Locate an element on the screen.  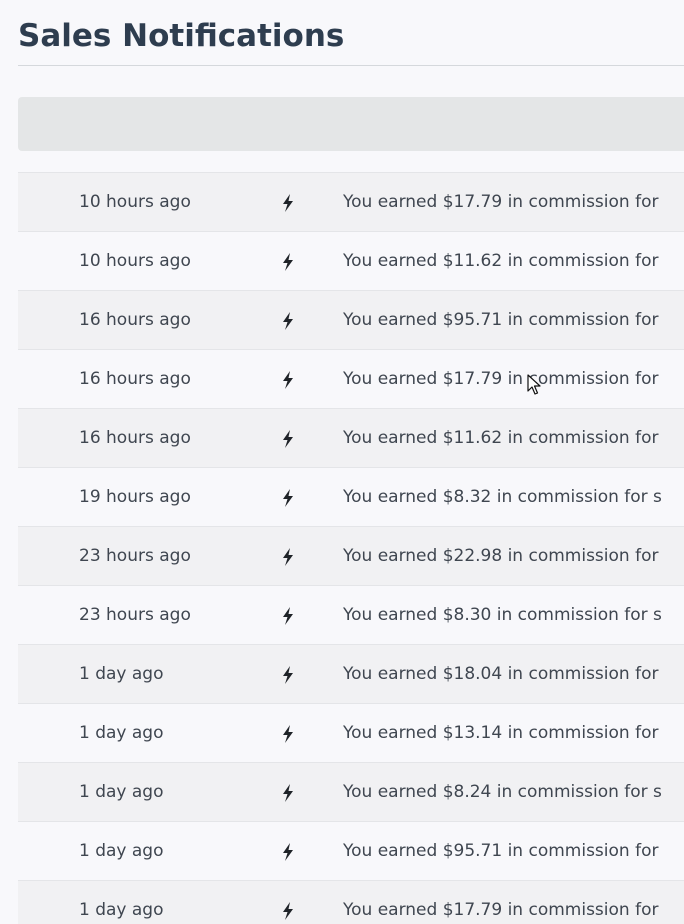
mouse-cursor-icon is located at coordinates (534, 385).